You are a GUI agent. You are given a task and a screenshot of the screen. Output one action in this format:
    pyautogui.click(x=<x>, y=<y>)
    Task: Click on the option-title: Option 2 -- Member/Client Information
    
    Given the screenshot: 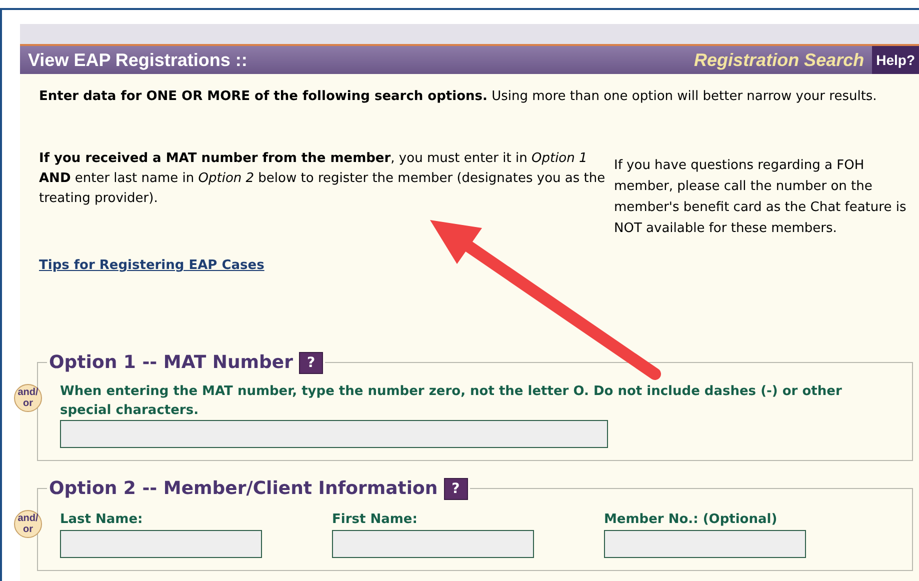 What is the action you would take?
    pyautogui.click(x=243, y=489)
    